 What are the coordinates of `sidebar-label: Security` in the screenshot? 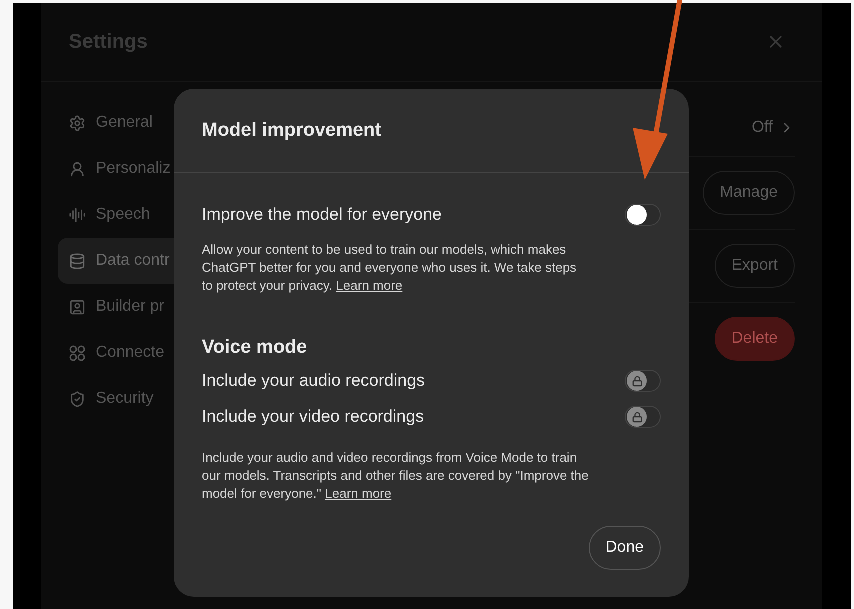 It's located at (125, 399).